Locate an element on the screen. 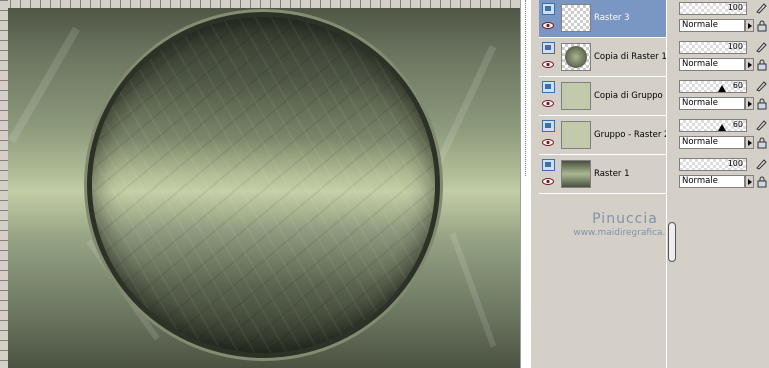  layer-row-copia-raster-1: Copia di Raster 1 is located at coordinates (603, 58).